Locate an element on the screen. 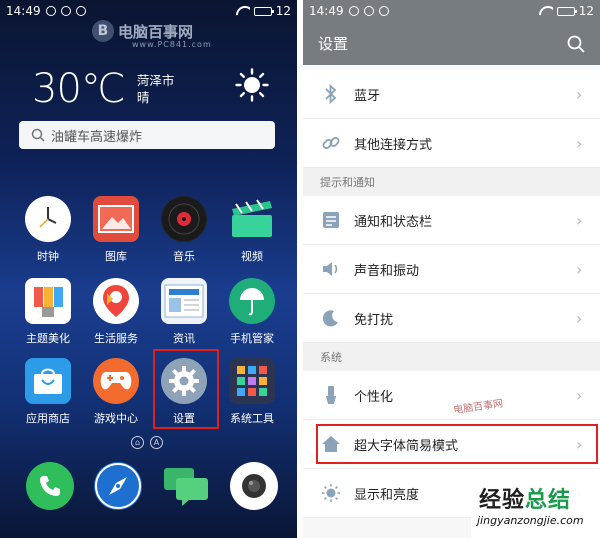  row-label: 声音和振动 is located at coordinates (387, 271).